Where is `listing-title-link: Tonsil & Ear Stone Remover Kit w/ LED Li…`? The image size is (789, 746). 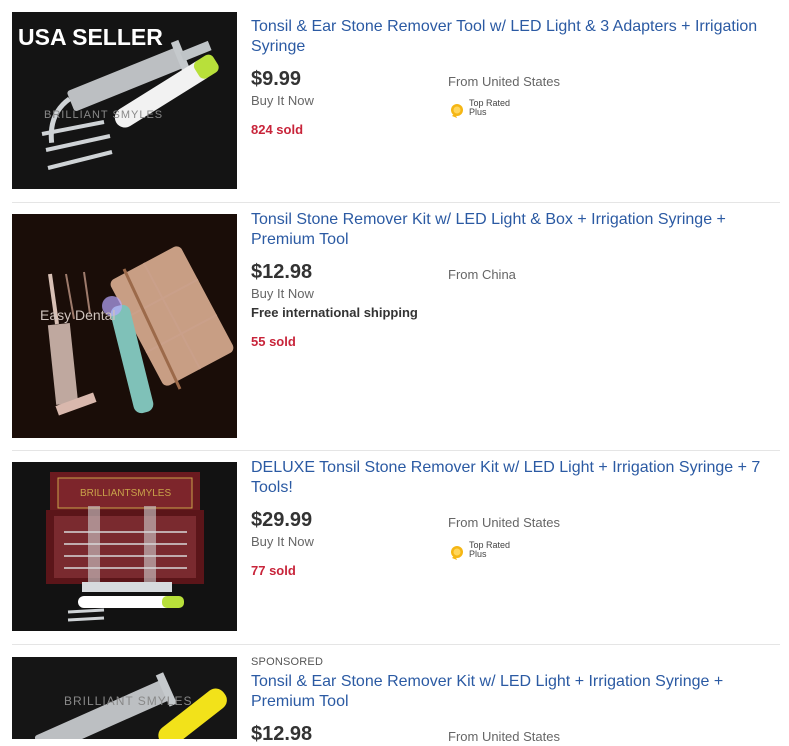
listing-title-link: Tonsil & Ear Stone Remover Kit w/ LED Li… is located at coordinates (511, 692).